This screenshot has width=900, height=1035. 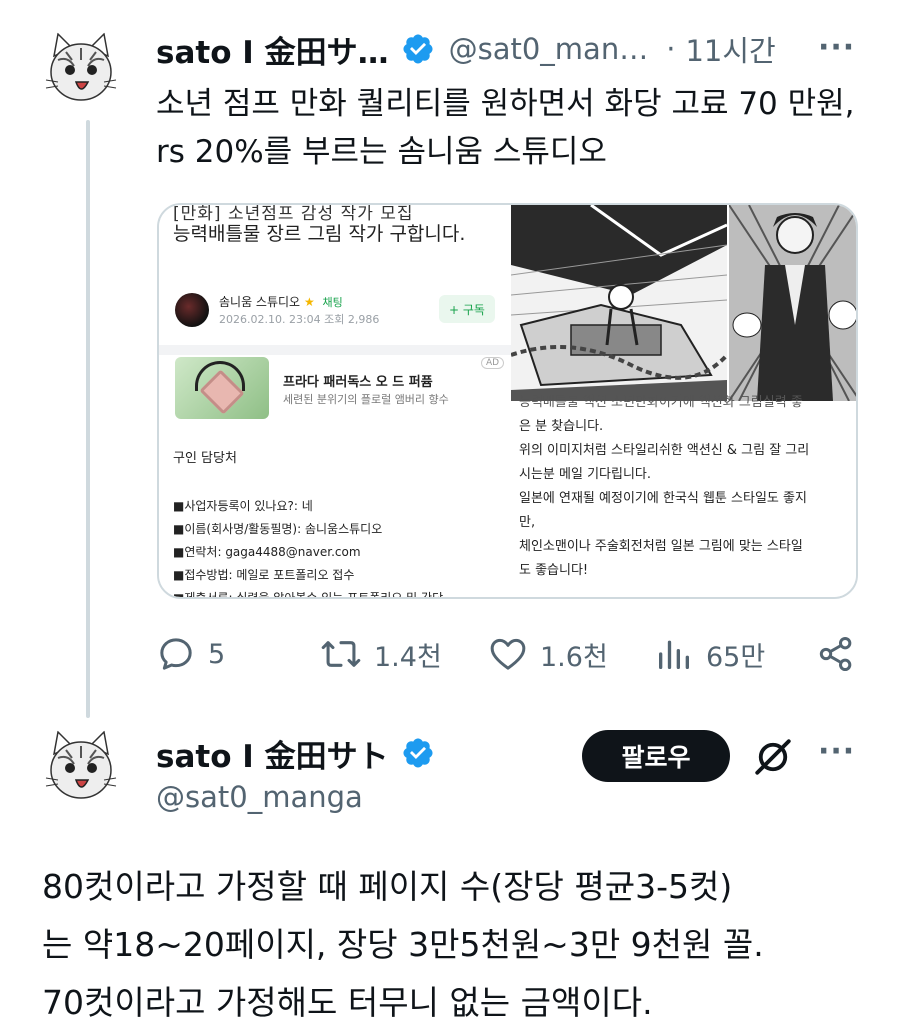 I want to click on recruit-row: ■사업자등록이 있나요?: 네, so click(x=243, y=506).